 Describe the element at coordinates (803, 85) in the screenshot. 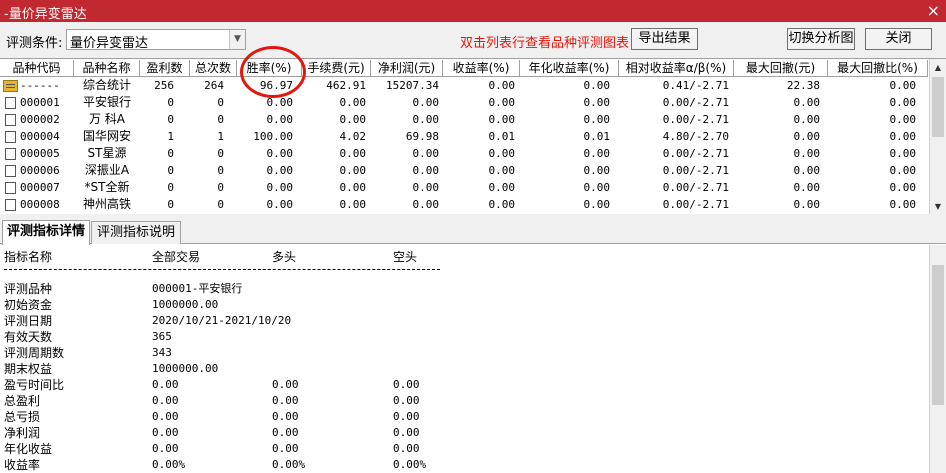

I see `cell-max-drawdown: 22.38` at that location.